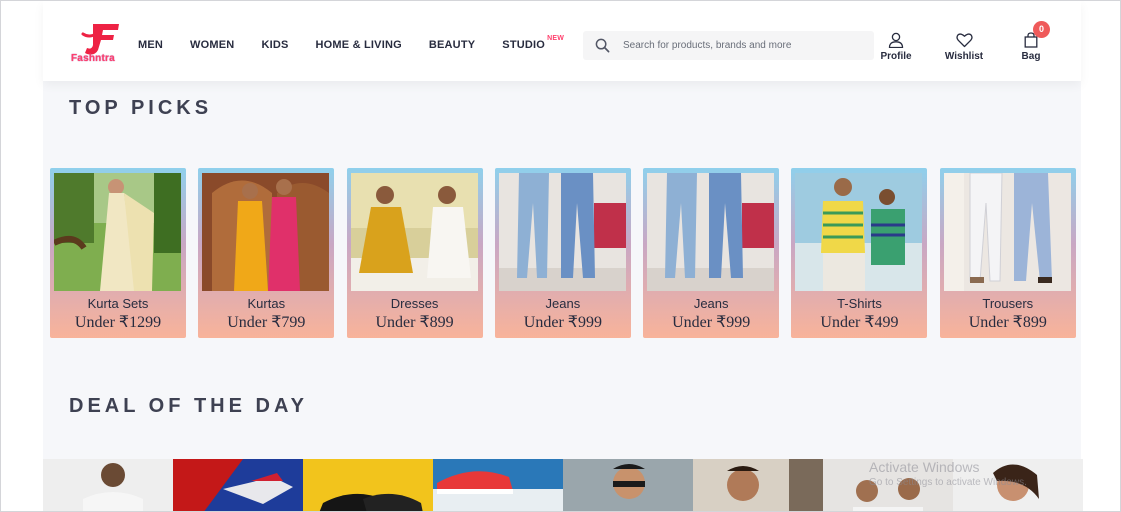 The height and width of the screenshot is (512, 1121). Describe the element at coordinates (745, 45) in the screenshot. I see `search-input` at that location.